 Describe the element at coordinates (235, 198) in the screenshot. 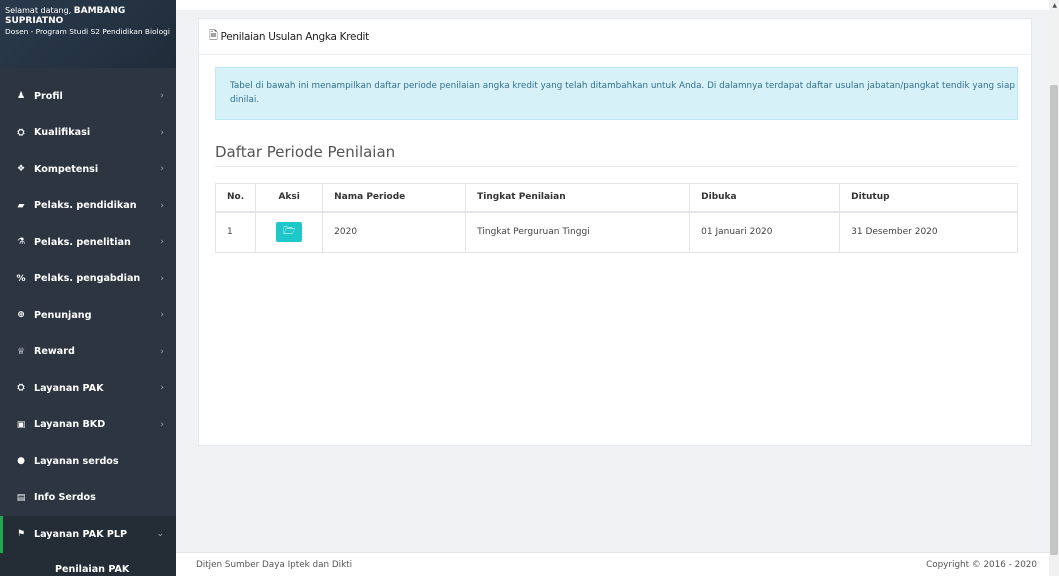

I see `column-header-no: No.` at that location.